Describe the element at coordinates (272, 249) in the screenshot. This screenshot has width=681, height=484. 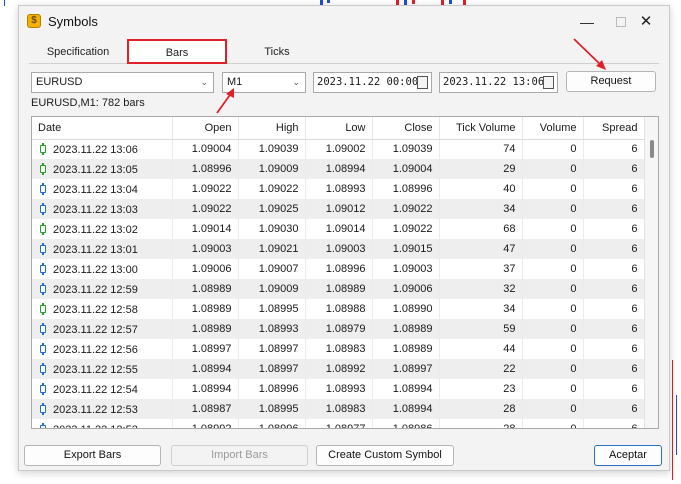
I see `table-cell: 1.09021` at that location.